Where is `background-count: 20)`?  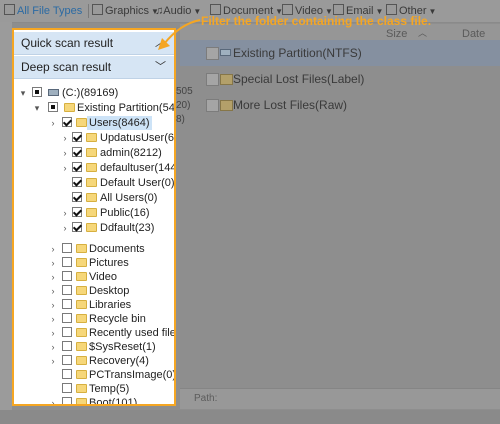
background-count: 20) is located at coordinates (183, 105).